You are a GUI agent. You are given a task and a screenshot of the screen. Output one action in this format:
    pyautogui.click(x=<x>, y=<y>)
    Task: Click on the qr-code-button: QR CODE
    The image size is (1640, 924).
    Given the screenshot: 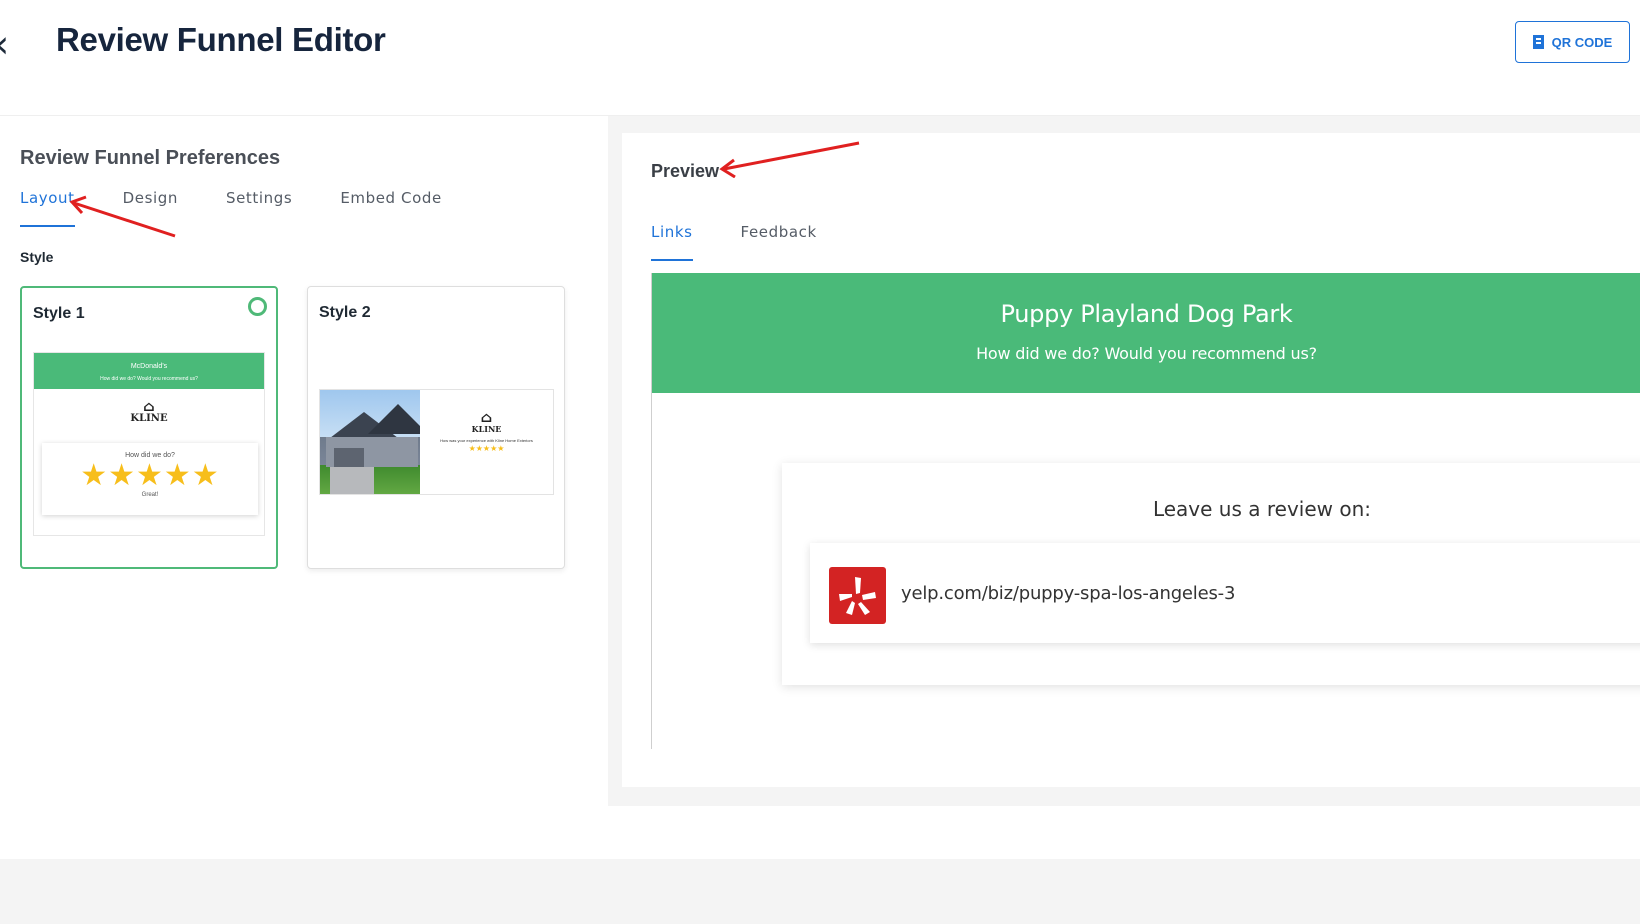 What is the action you would take?
    pyautogui.click(x=1572, y=42)
    